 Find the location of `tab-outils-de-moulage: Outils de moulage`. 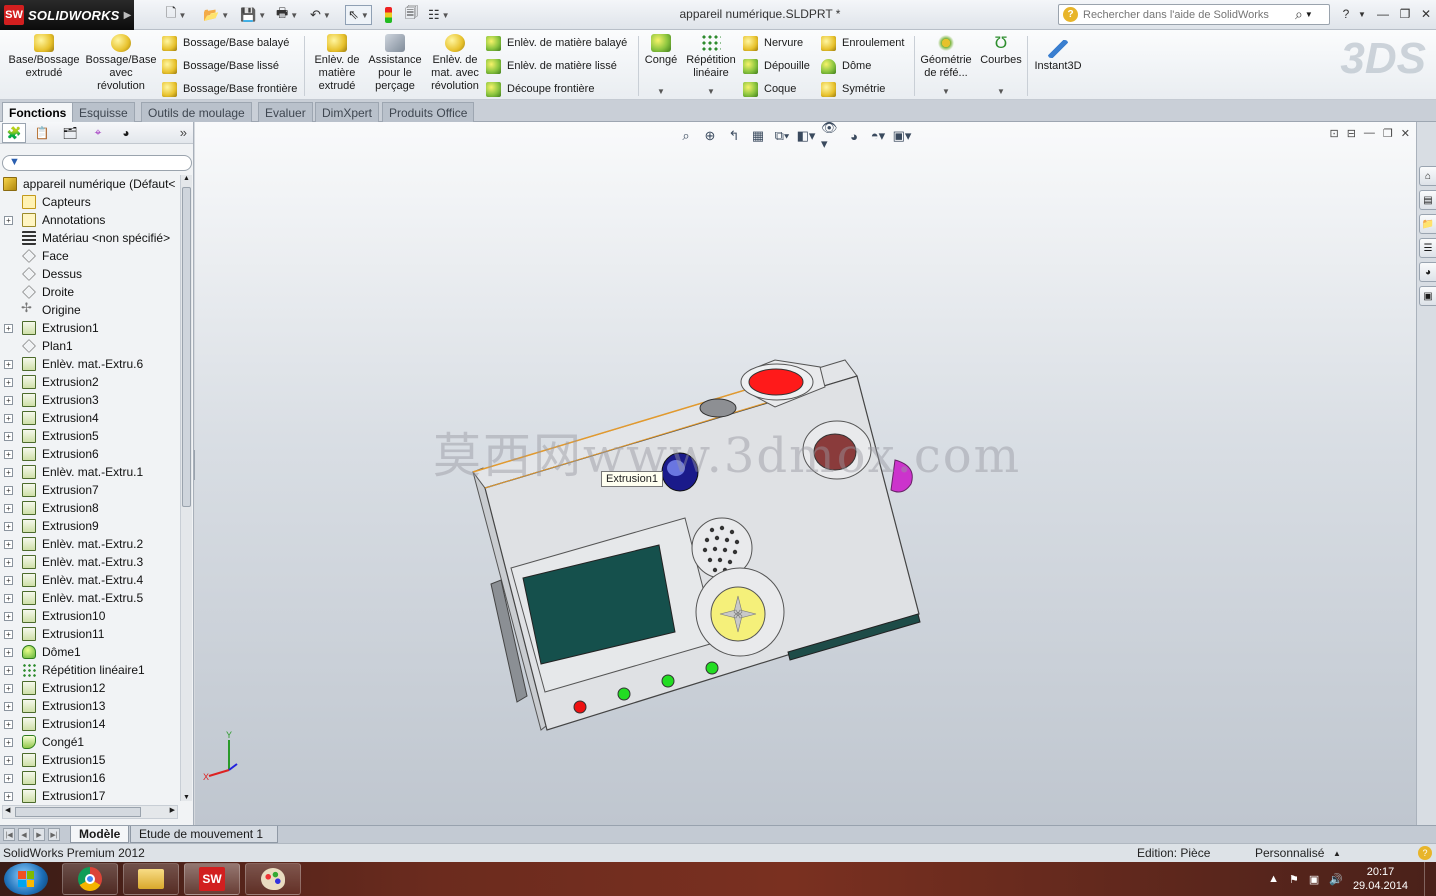

tab-outils-de-moulage: Outils de moulage is located at coordinates (196, 112).